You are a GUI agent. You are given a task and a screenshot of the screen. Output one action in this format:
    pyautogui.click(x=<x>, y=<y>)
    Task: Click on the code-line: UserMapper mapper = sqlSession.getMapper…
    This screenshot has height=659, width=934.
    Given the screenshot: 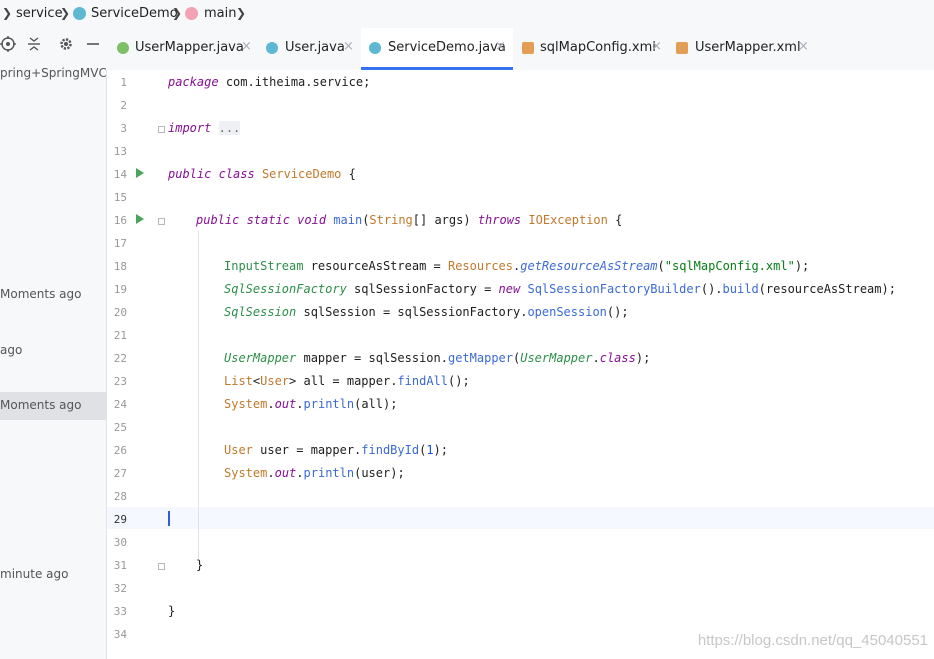 What is the action you would take?
    pyautogui.click(x=437, y=358)
    